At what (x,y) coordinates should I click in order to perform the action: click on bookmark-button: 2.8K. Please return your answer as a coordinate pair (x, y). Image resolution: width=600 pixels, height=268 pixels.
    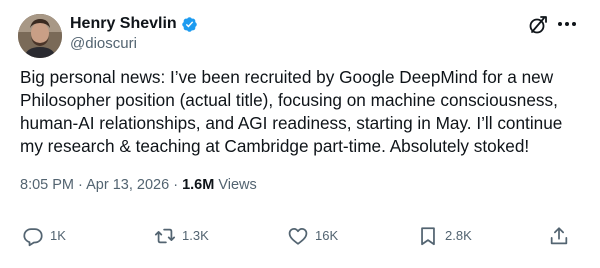
    Looking at the image, I should click on (444, 236).